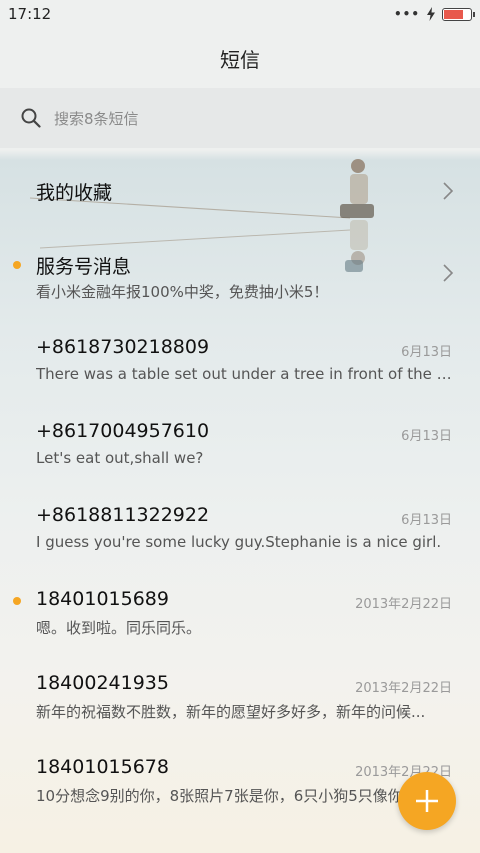 This screenshot has width=480, height=853. Describe the element at coordinates (240, 118) in the screenshot. I see `search-bar: 搜索8条短信` at that location.